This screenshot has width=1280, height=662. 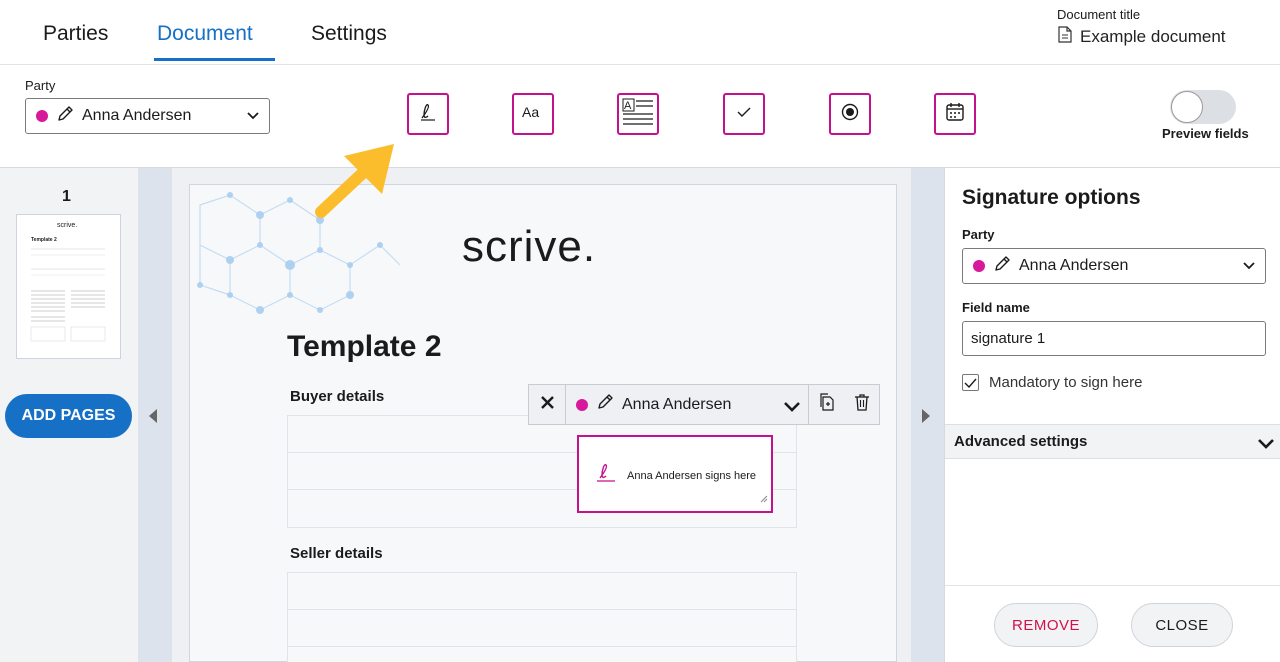 I want to click on advanced-settings-toggle: Advanced settings, so click(x=1112, y=441).